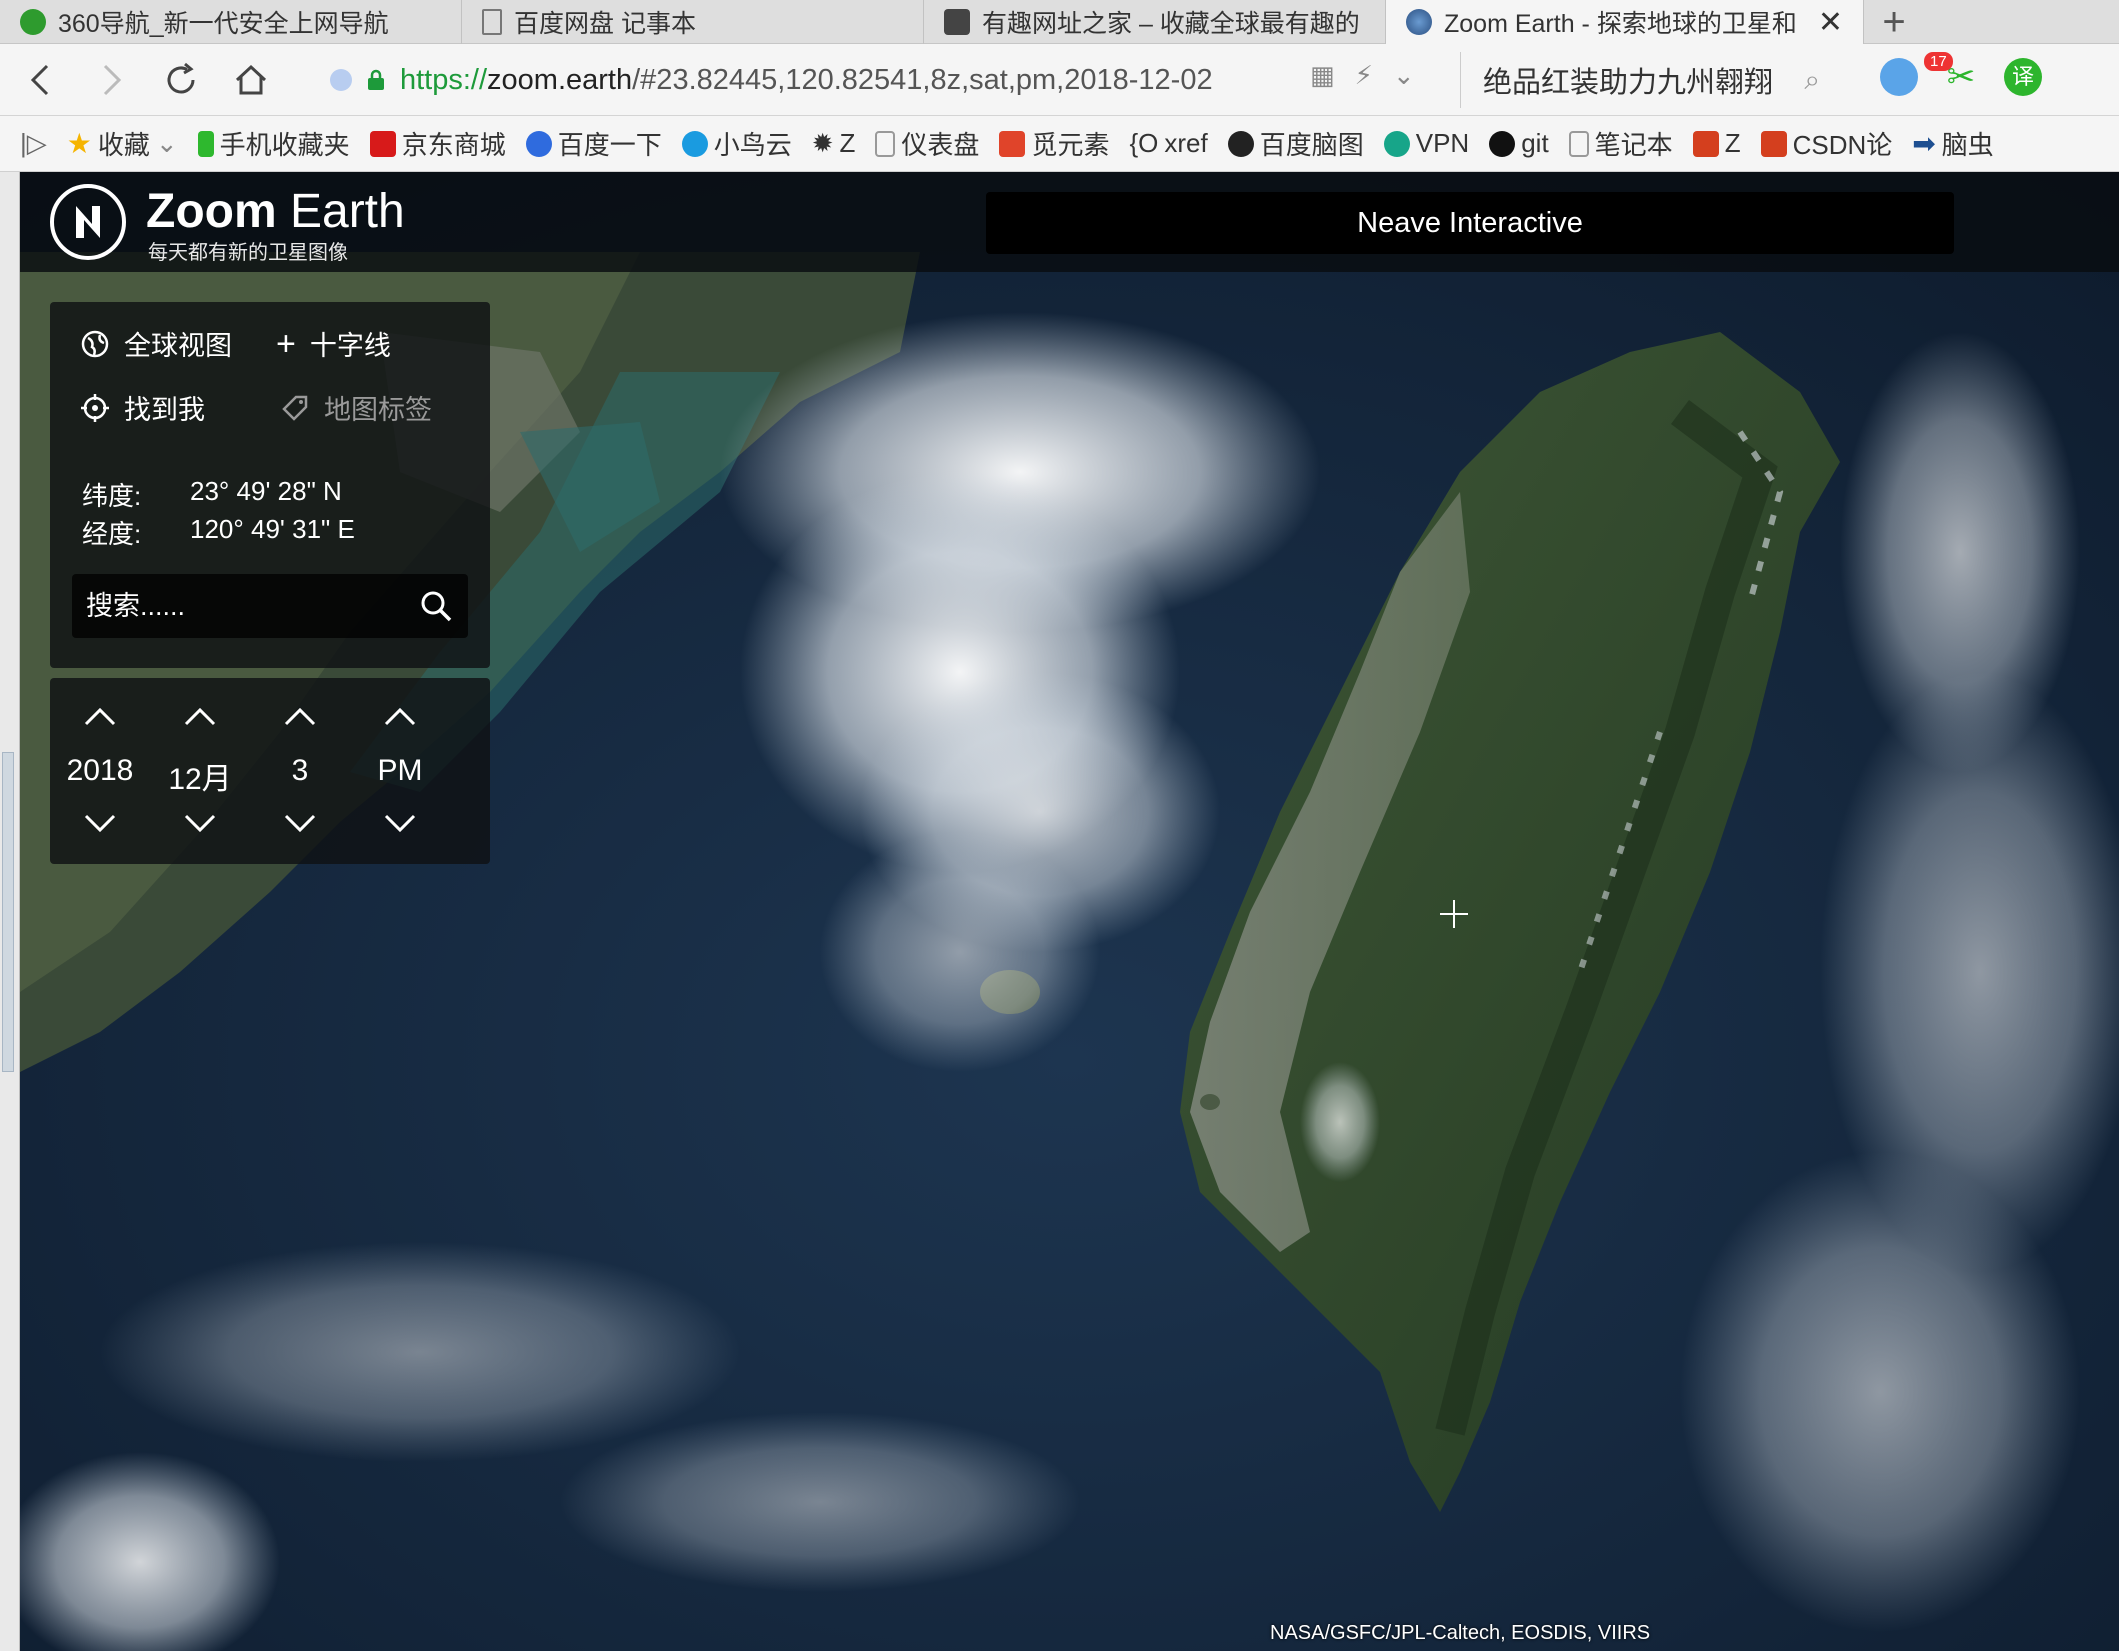  Describe the element at coordinates (275, 211) in the screenshot. I see `brand-name: Zoom Earth` at that location.